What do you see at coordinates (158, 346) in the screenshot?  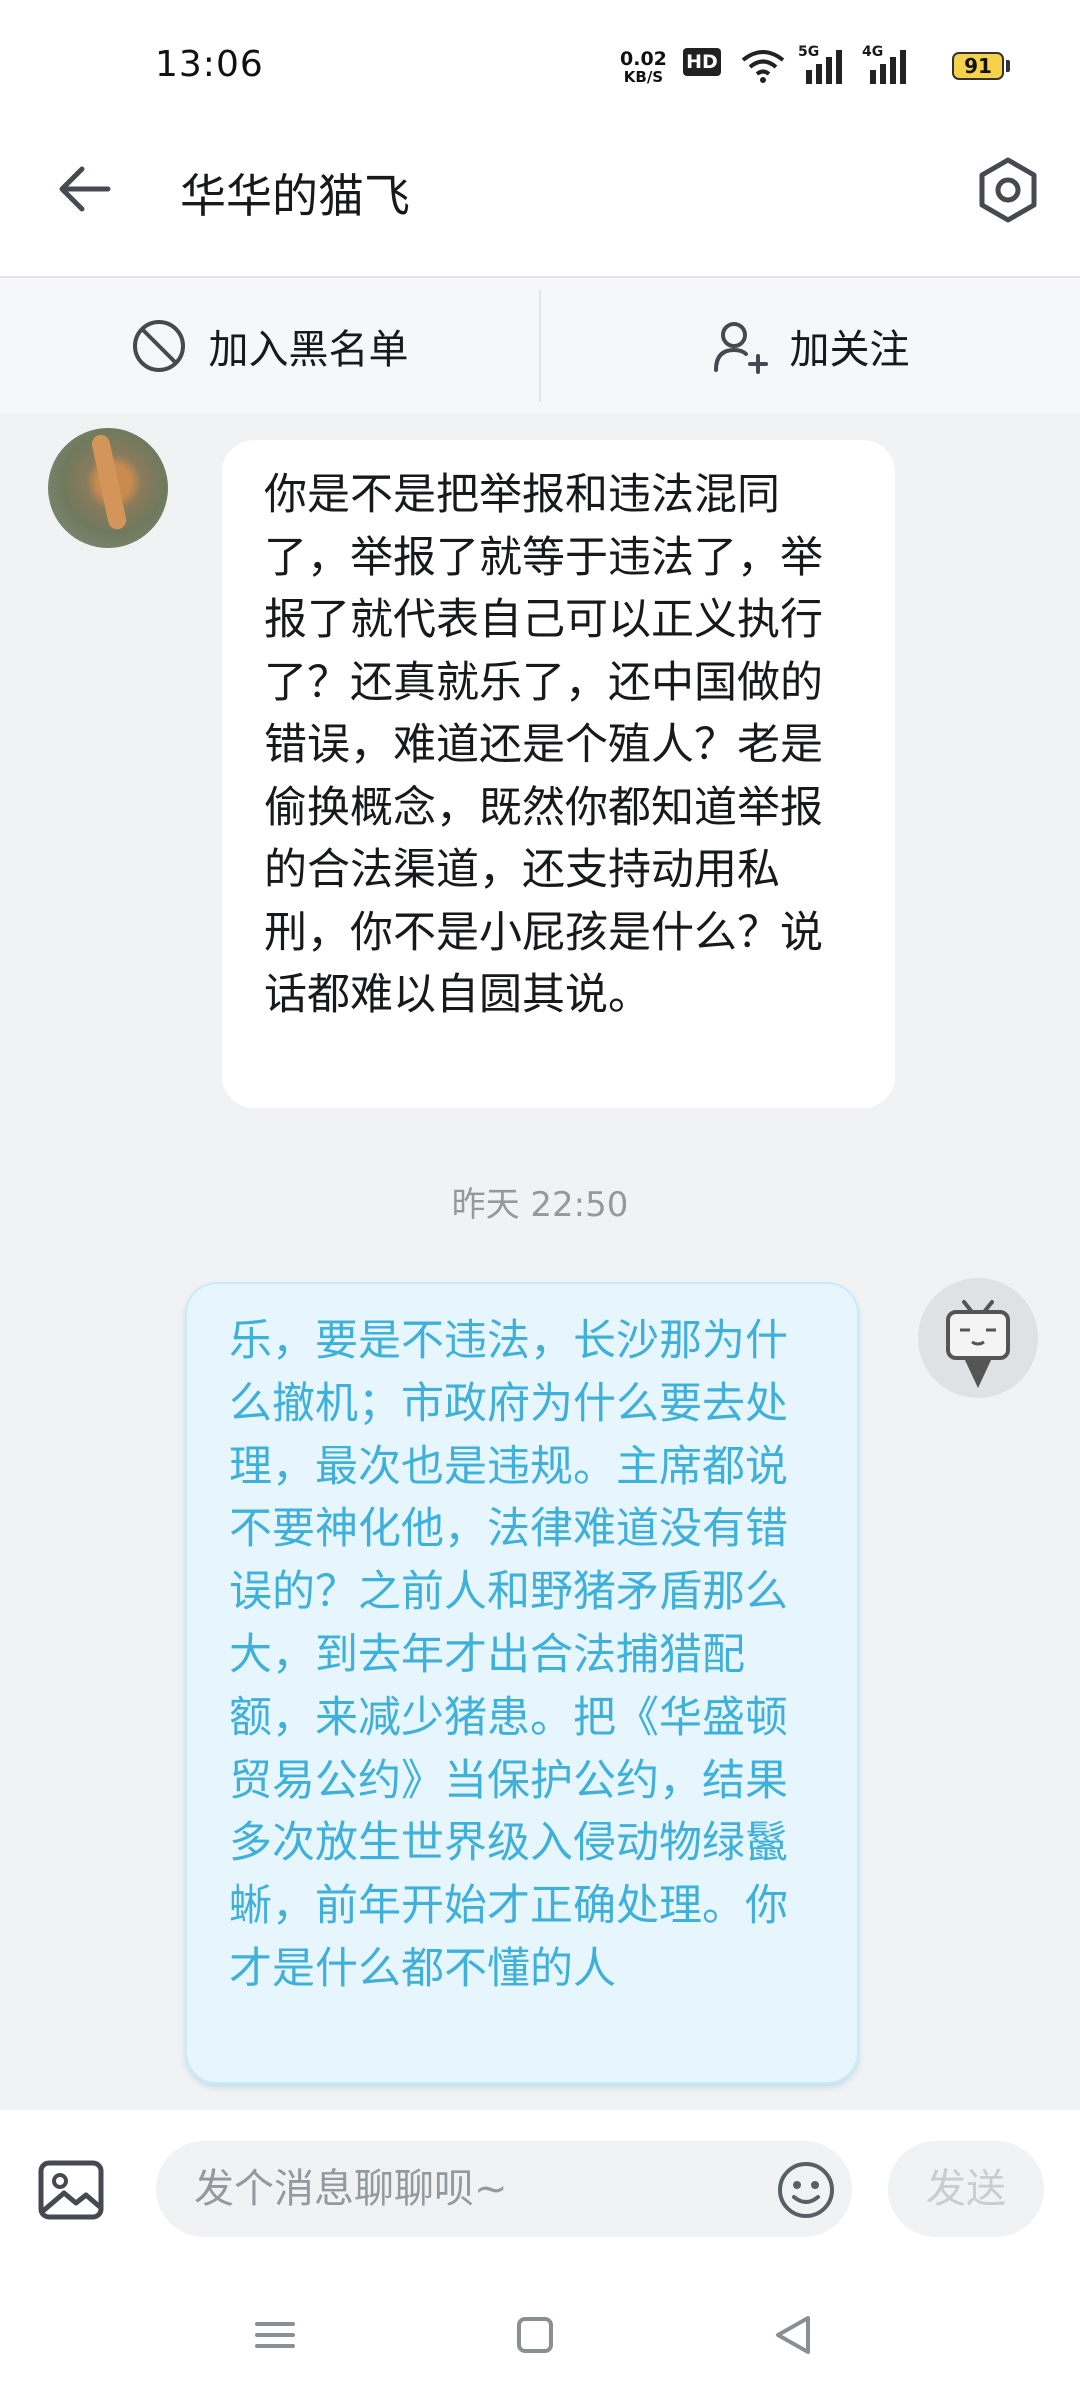 I see `block-icon` at bounding box center [158, 346].